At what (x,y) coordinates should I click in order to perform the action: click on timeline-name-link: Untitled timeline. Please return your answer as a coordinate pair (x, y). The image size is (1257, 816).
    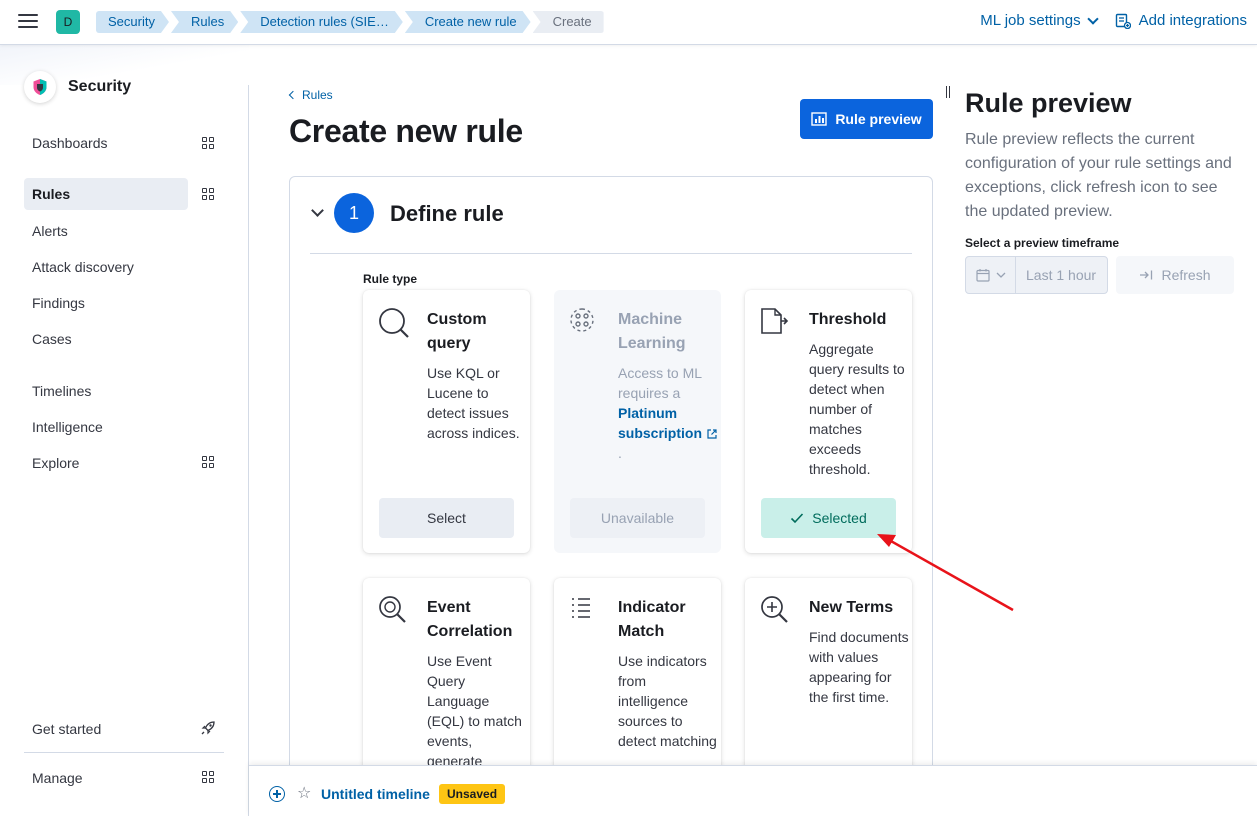
    Looking at the image, I should click on (375, 794).